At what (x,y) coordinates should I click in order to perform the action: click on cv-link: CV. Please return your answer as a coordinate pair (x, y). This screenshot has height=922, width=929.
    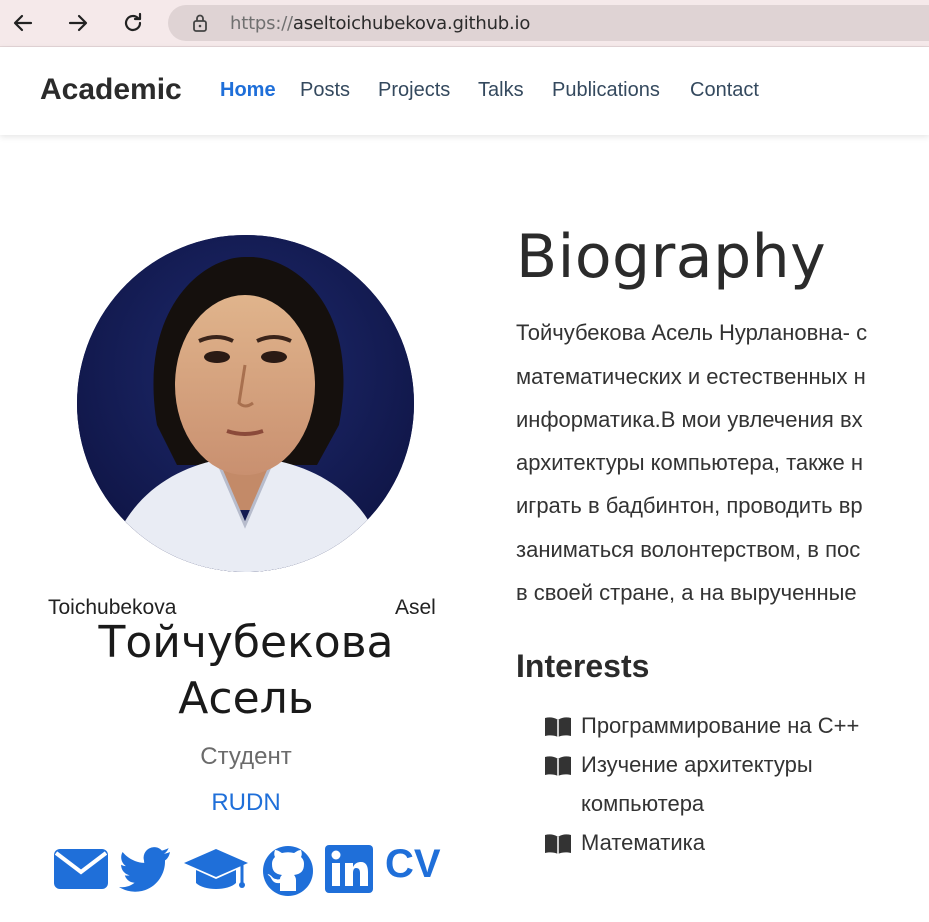
    Looking at the image, I should click on (413, 864).